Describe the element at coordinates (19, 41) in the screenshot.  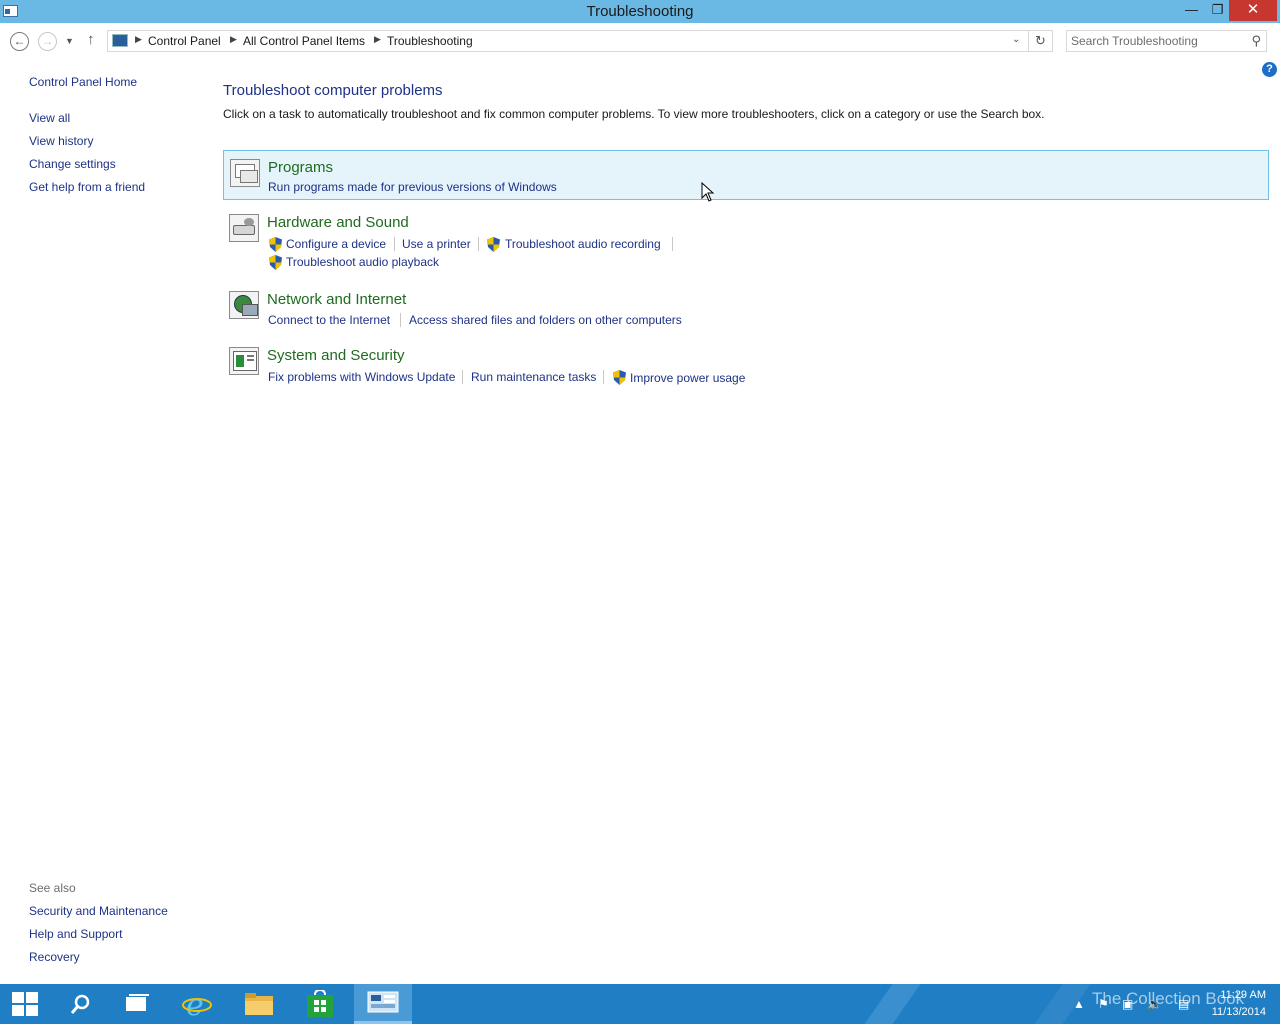
I see `back-button: ←` at that location.